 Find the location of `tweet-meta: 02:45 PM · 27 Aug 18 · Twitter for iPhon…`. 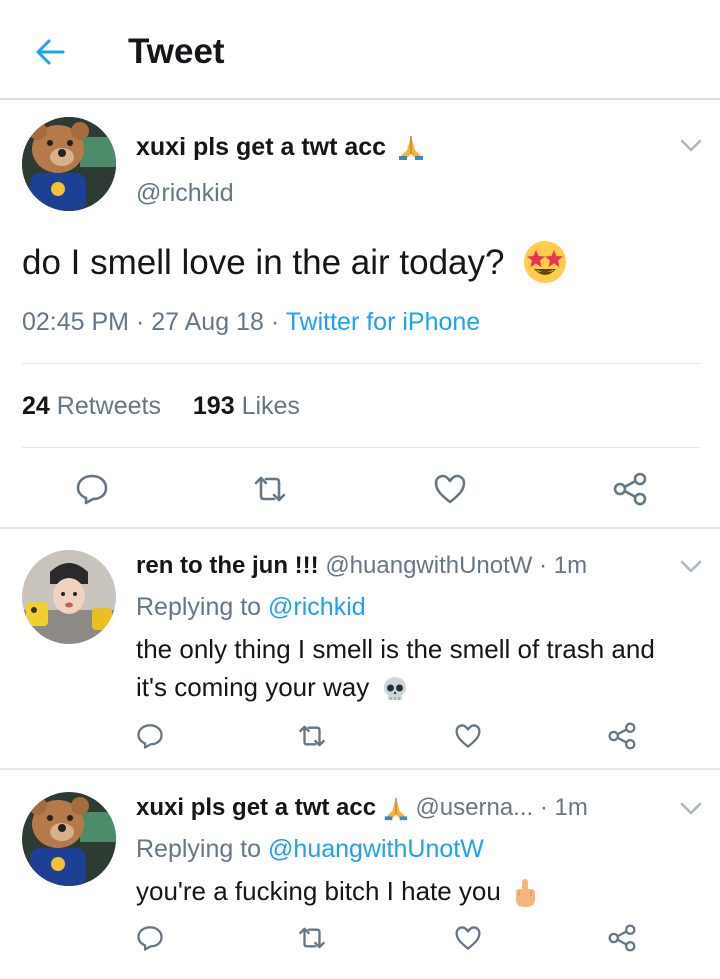

tweet-meta: 02:45 PM · 27 Aug 18 · Twitter for iPhon… is located at coordinates (251, 322).